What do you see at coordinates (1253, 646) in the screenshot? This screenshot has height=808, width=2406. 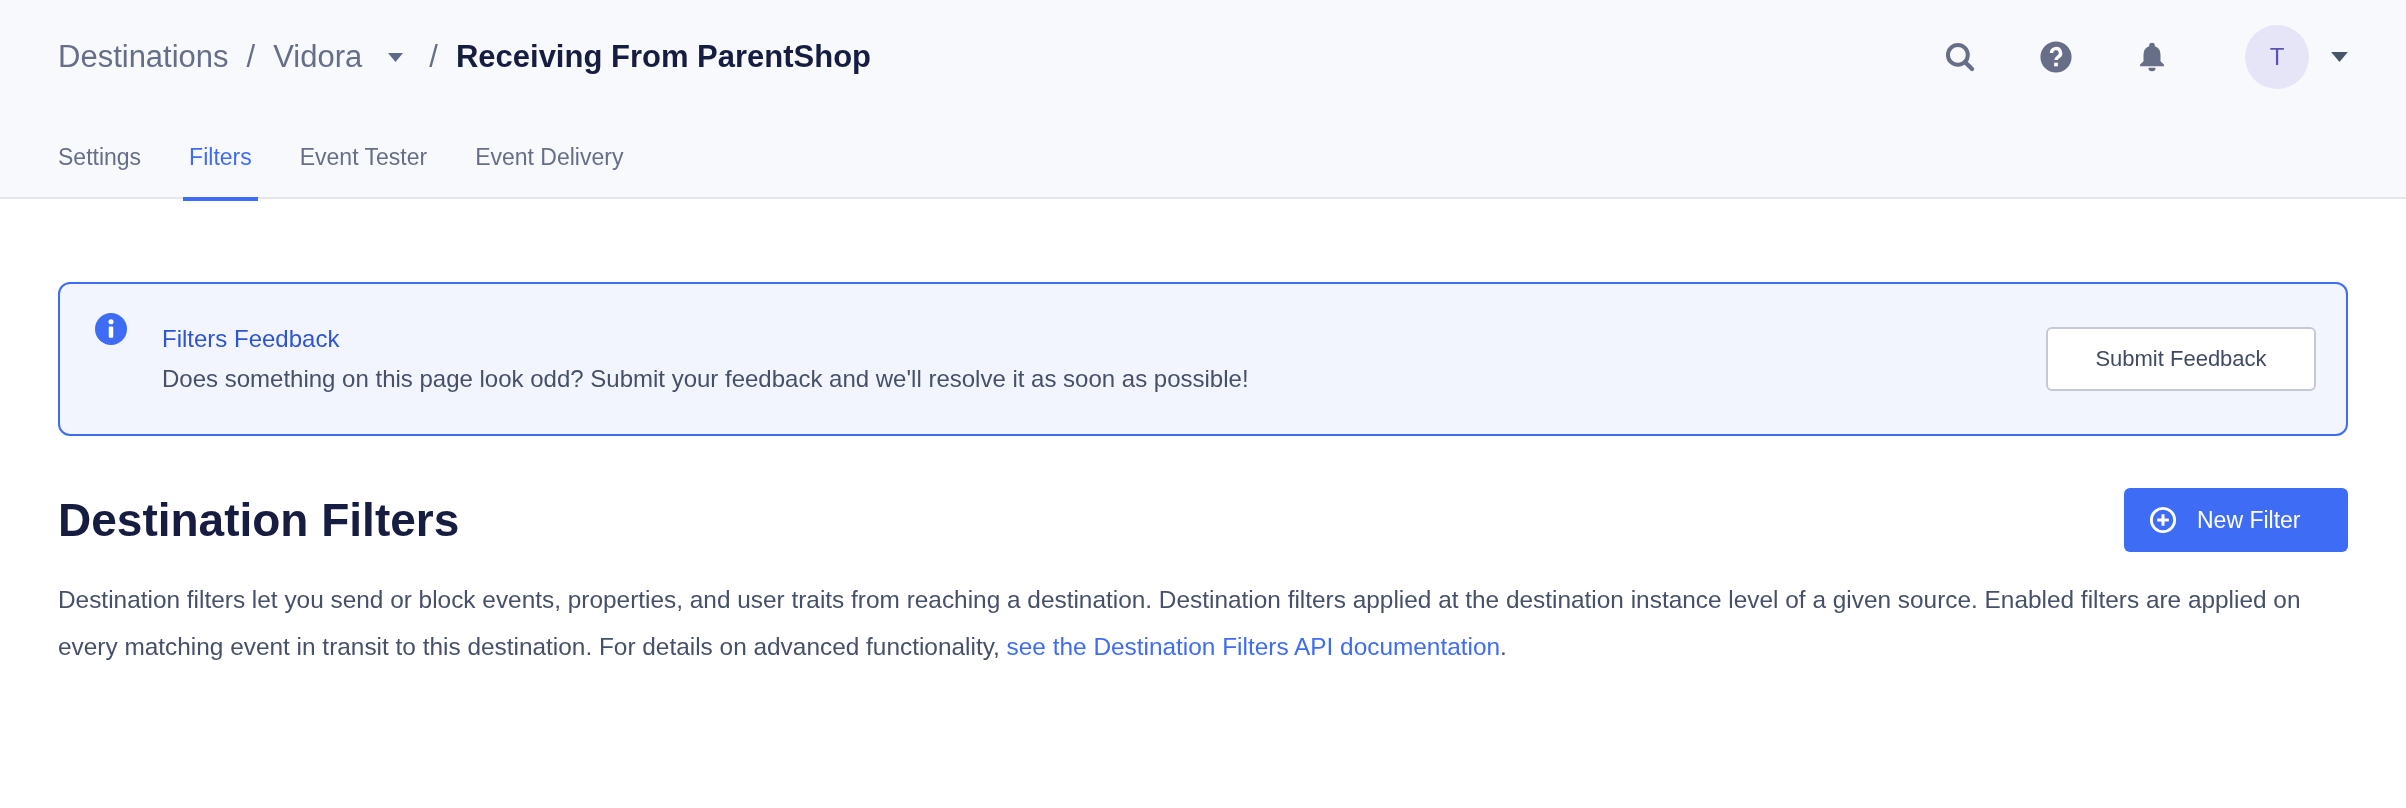 I see `documentation-link: see the Destination Filters API documentation` at bounding box center [1253, 646].